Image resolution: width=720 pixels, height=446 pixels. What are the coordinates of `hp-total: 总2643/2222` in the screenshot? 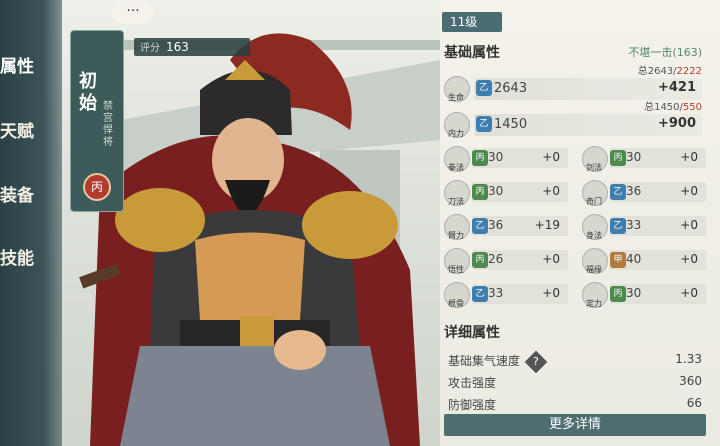 It's located at (669, 71).